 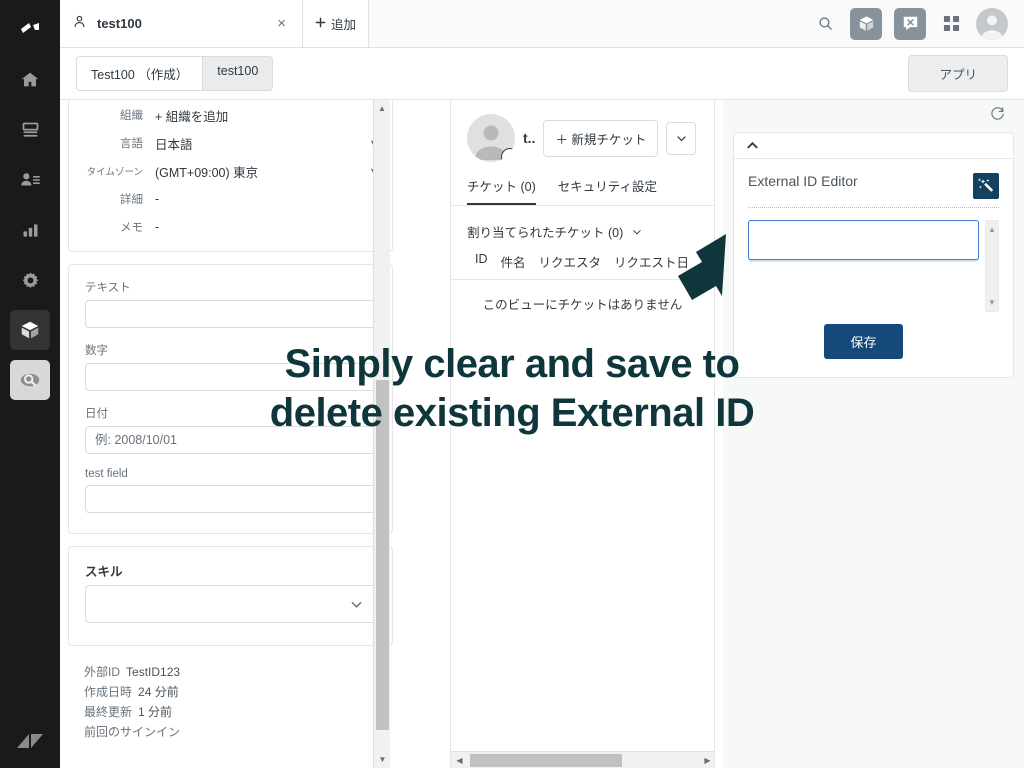 What do you see at coordinates (803, 181) in the screenshot?
I see `app-title: External ID Editor` at bounding box center [803, 181].